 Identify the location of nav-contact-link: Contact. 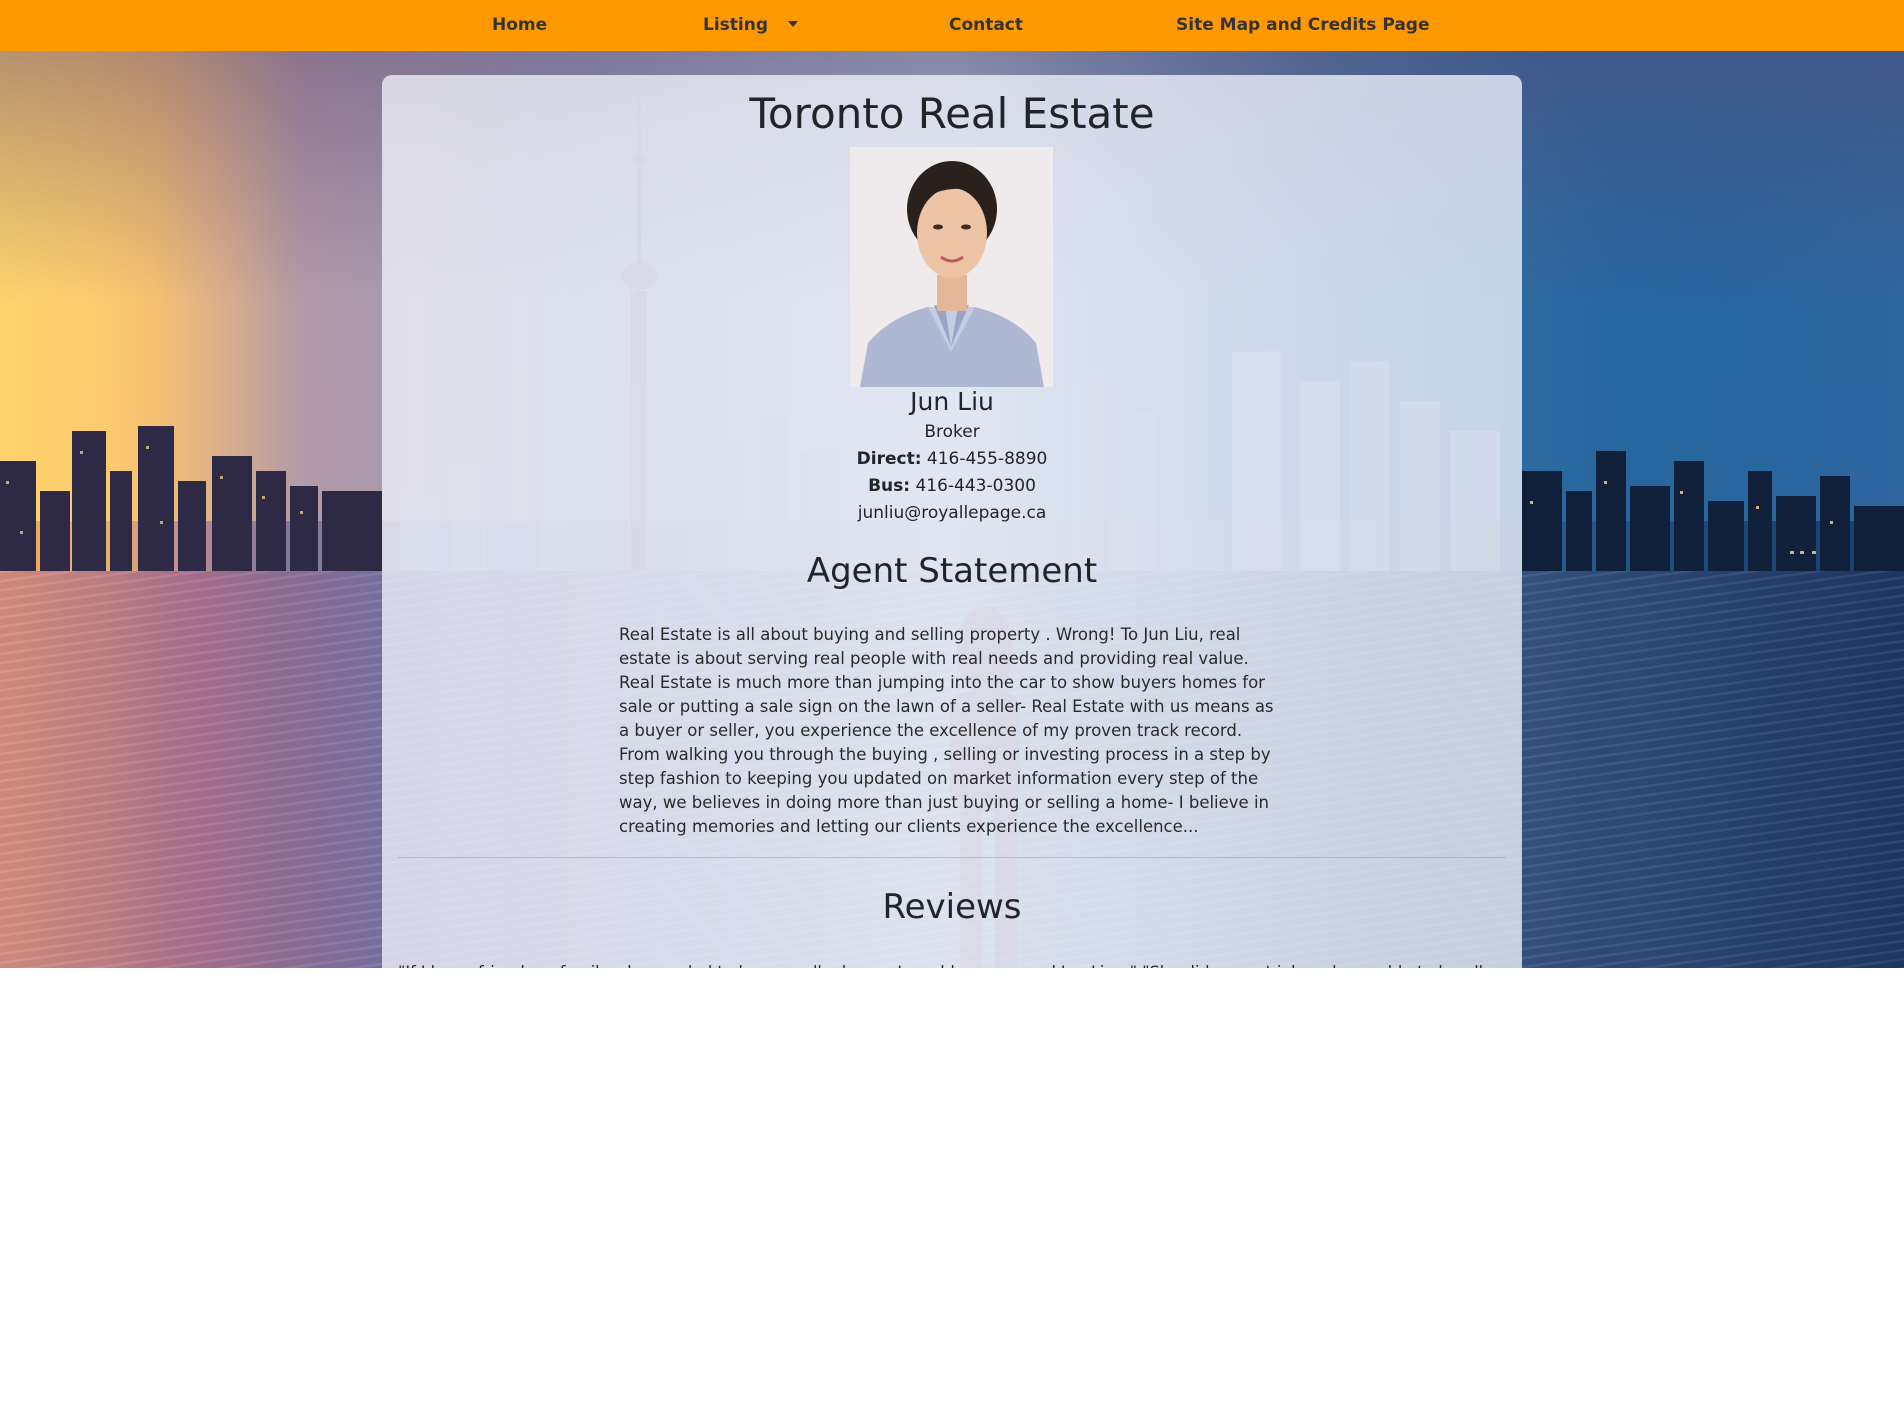
(986, 25).